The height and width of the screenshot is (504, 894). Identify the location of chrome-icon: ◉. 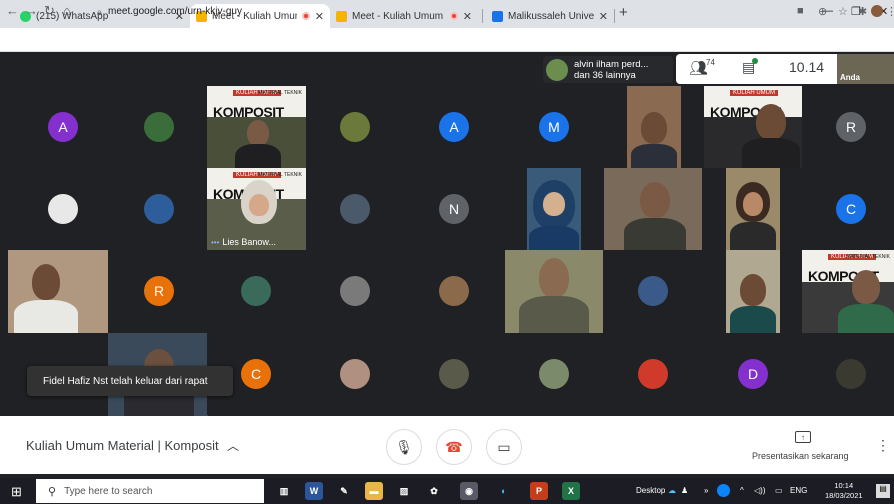
(469, 491).